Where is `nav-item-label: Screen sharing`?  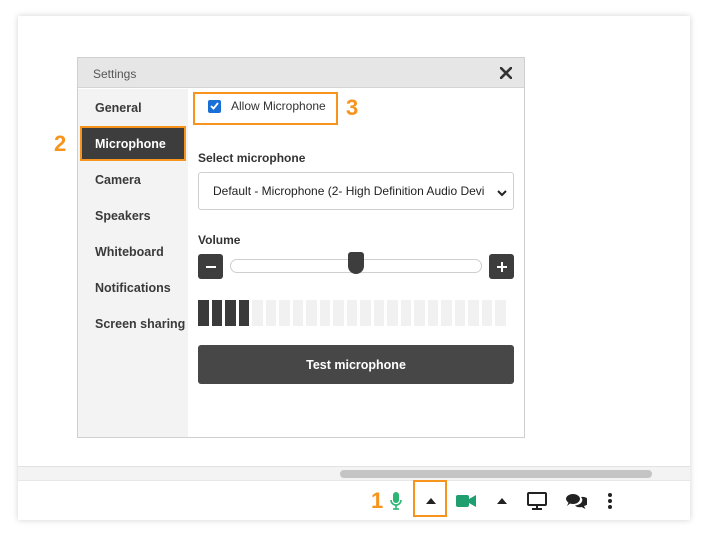
nav-item-label: Screen sharing is located at coordinates (140, 324).